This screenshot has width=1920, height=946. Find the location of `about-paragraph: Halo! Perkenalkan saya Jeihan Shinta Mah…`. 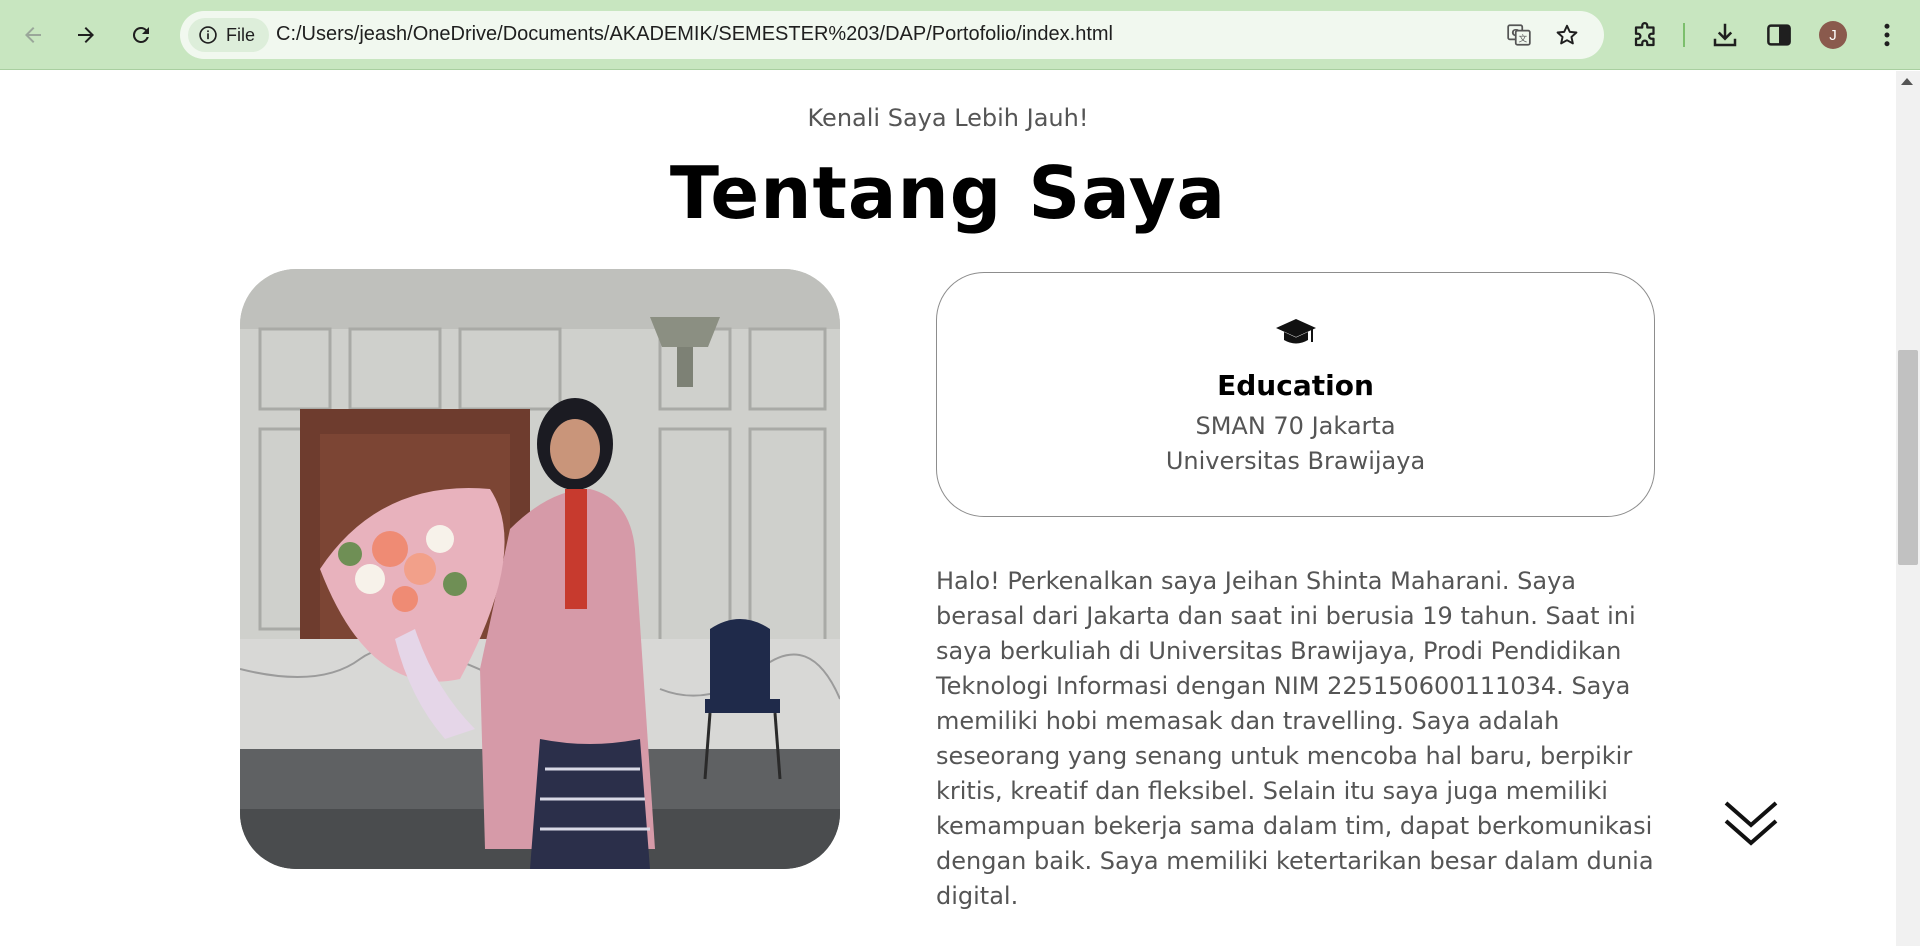

about-paragraph: Halo! Perkenalkan saya Jeihan Shinta Mah… is located at coordinates (1295, 738).